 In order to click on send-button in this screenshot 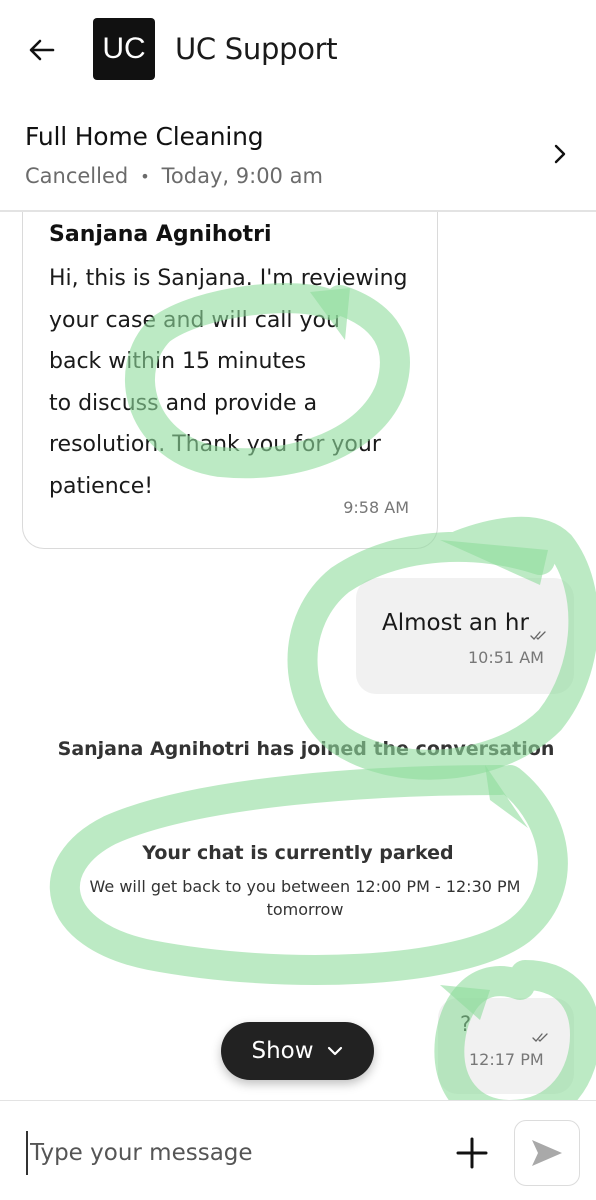, I will do `click(547, 1153)`.